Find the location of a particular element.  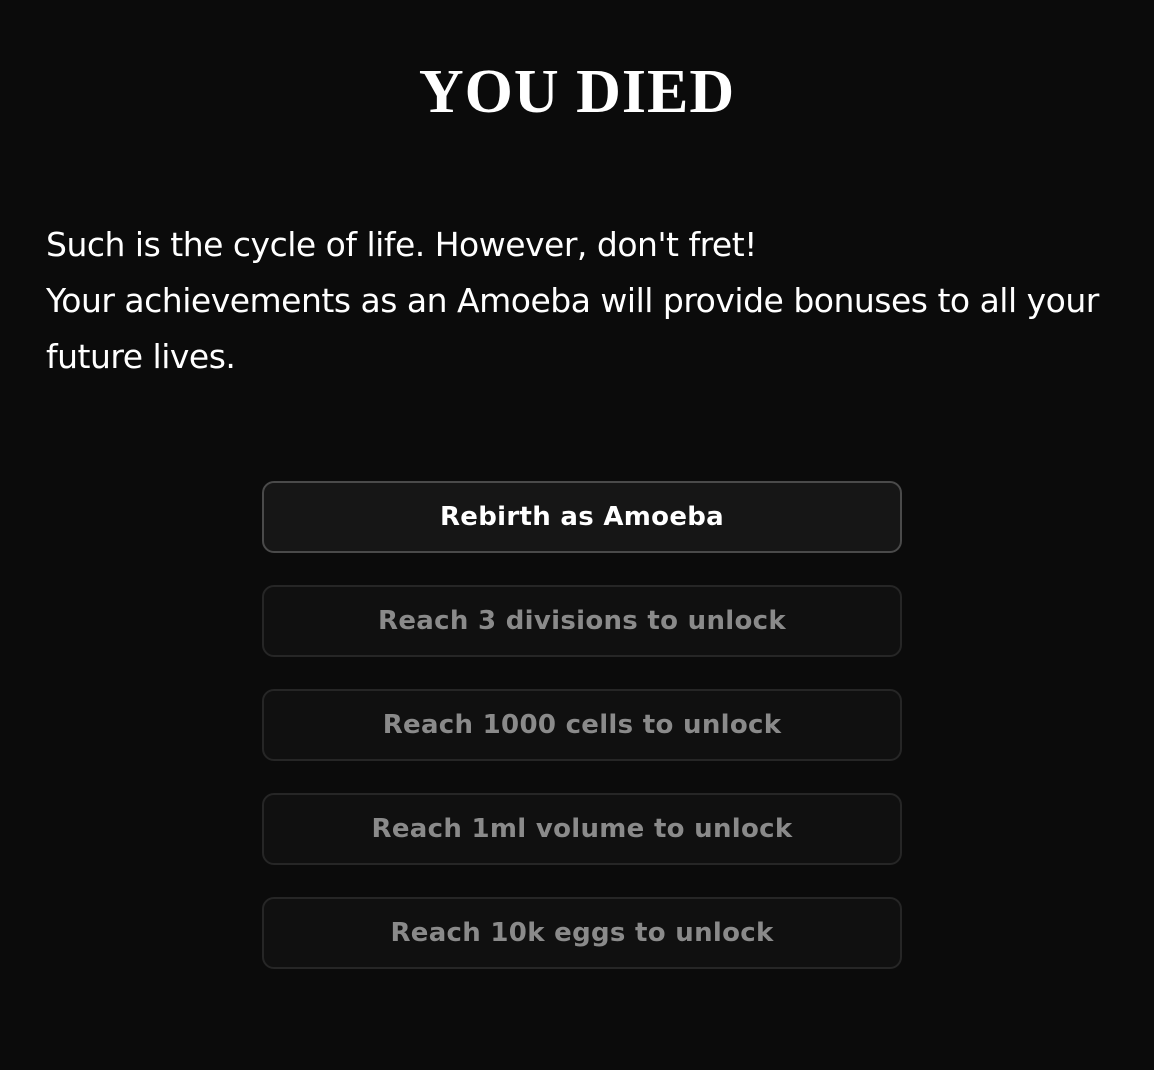

locked-option-eggs: Reach 10k eggs to unlock is located at coordinates (582, 933).